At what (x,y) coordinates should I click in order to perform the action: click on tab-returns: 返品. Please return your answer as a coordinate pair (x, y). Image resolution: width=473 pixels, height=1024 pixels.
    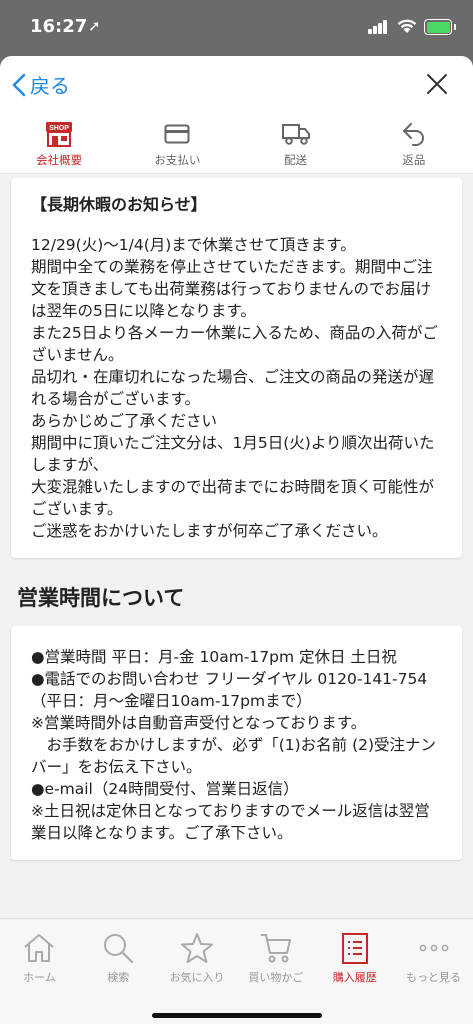
    Looking at the image, I should click on (414, 142).